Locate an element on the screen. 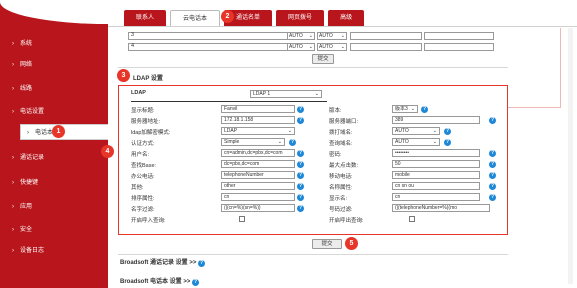 The height and width of the screenshot is (288, 577). sidebar-item-call-log: › 通话记录 is located at coordinates (54, 158).